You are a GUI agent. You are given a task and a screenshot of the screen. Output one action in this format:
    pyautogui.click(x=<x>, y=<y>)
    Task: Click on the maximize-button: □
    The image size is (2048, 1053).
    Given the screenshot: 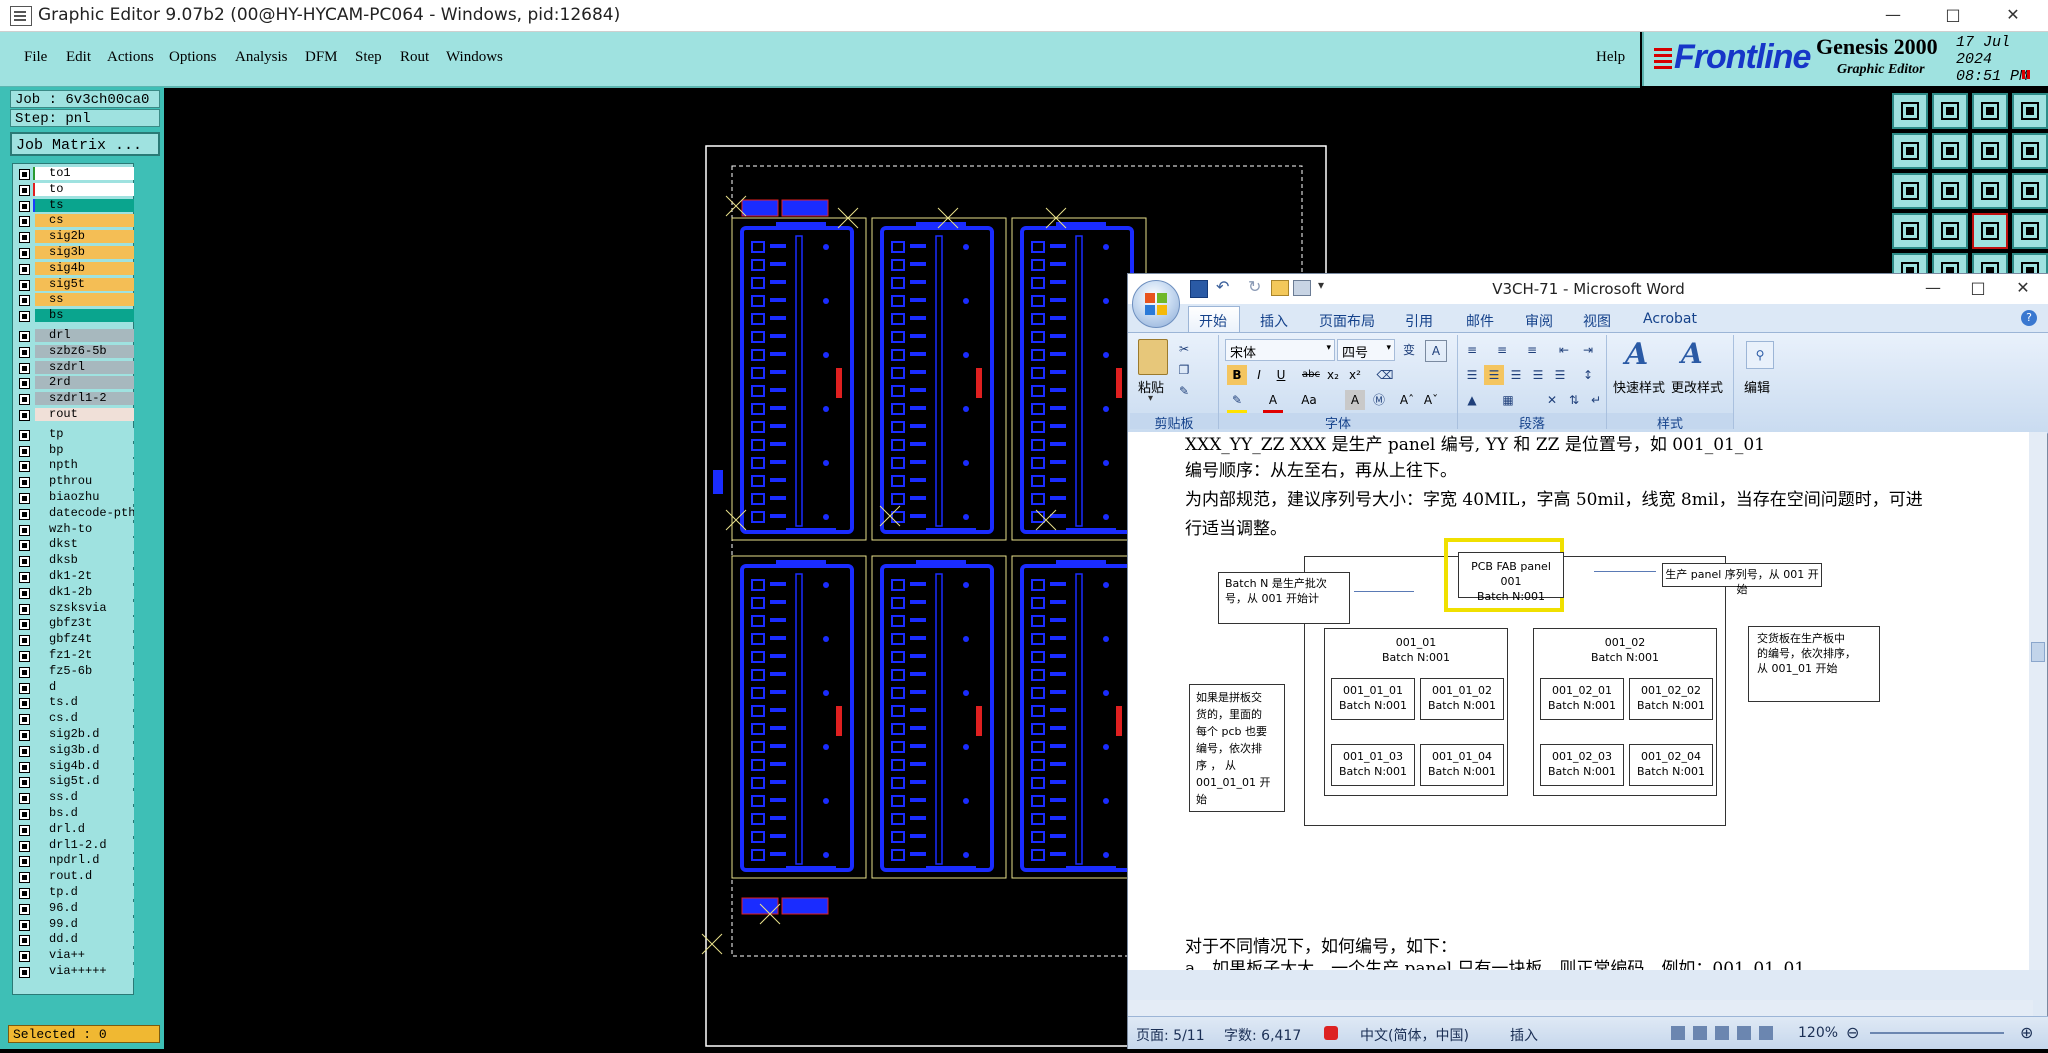 What is the action you would take?
    pyautogui.click(x=1953, y=15)
    